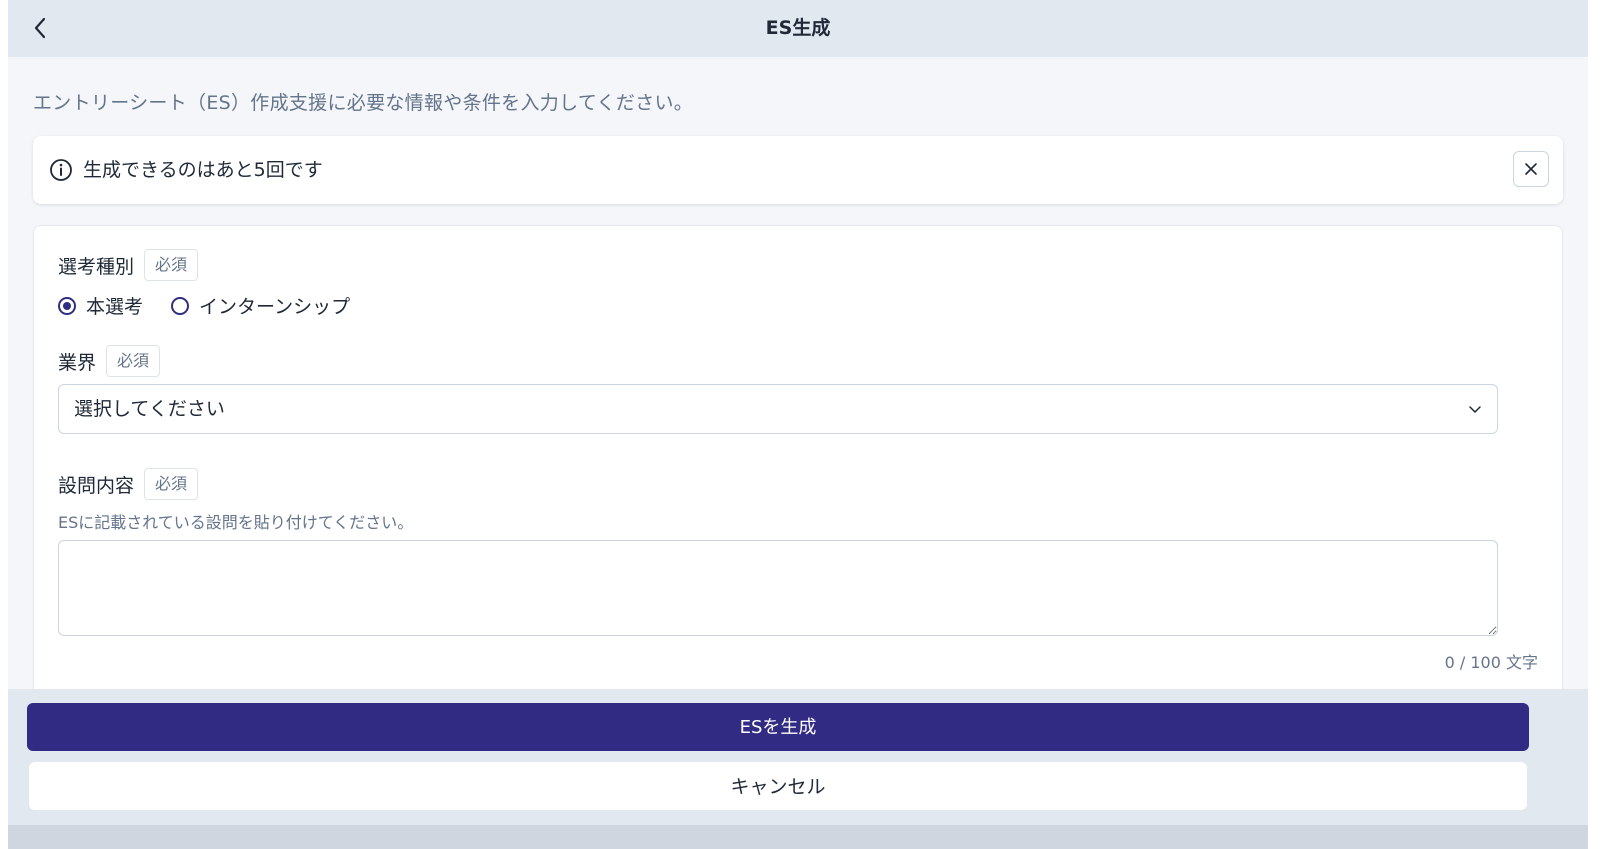  I want to click on notice-close-button, so click(1531, 169).